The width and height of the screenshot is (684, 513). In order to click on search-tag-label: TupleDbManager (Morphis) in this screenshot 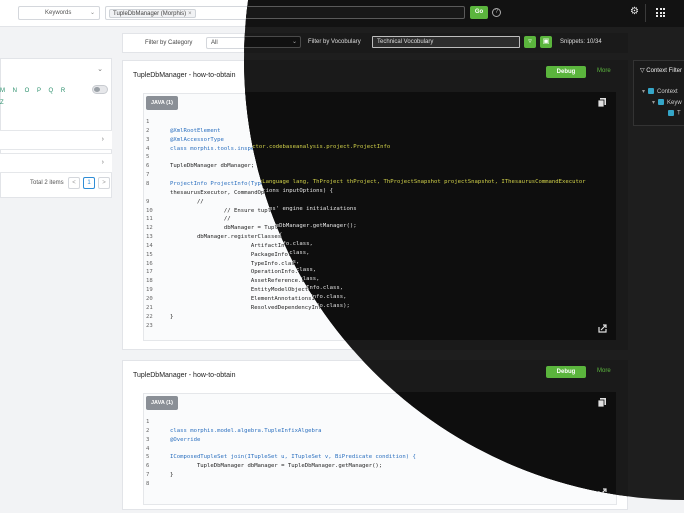, I will do `click(150, 14)`.